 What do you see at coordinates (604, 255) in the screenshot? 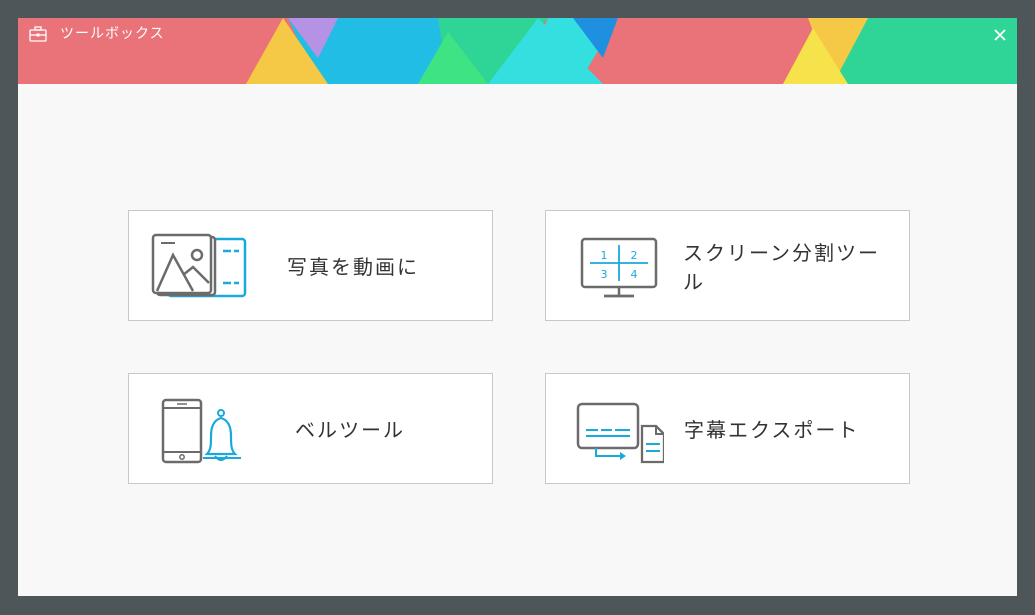
I see `split-number-1: 1` at bounding box center [604, 255].